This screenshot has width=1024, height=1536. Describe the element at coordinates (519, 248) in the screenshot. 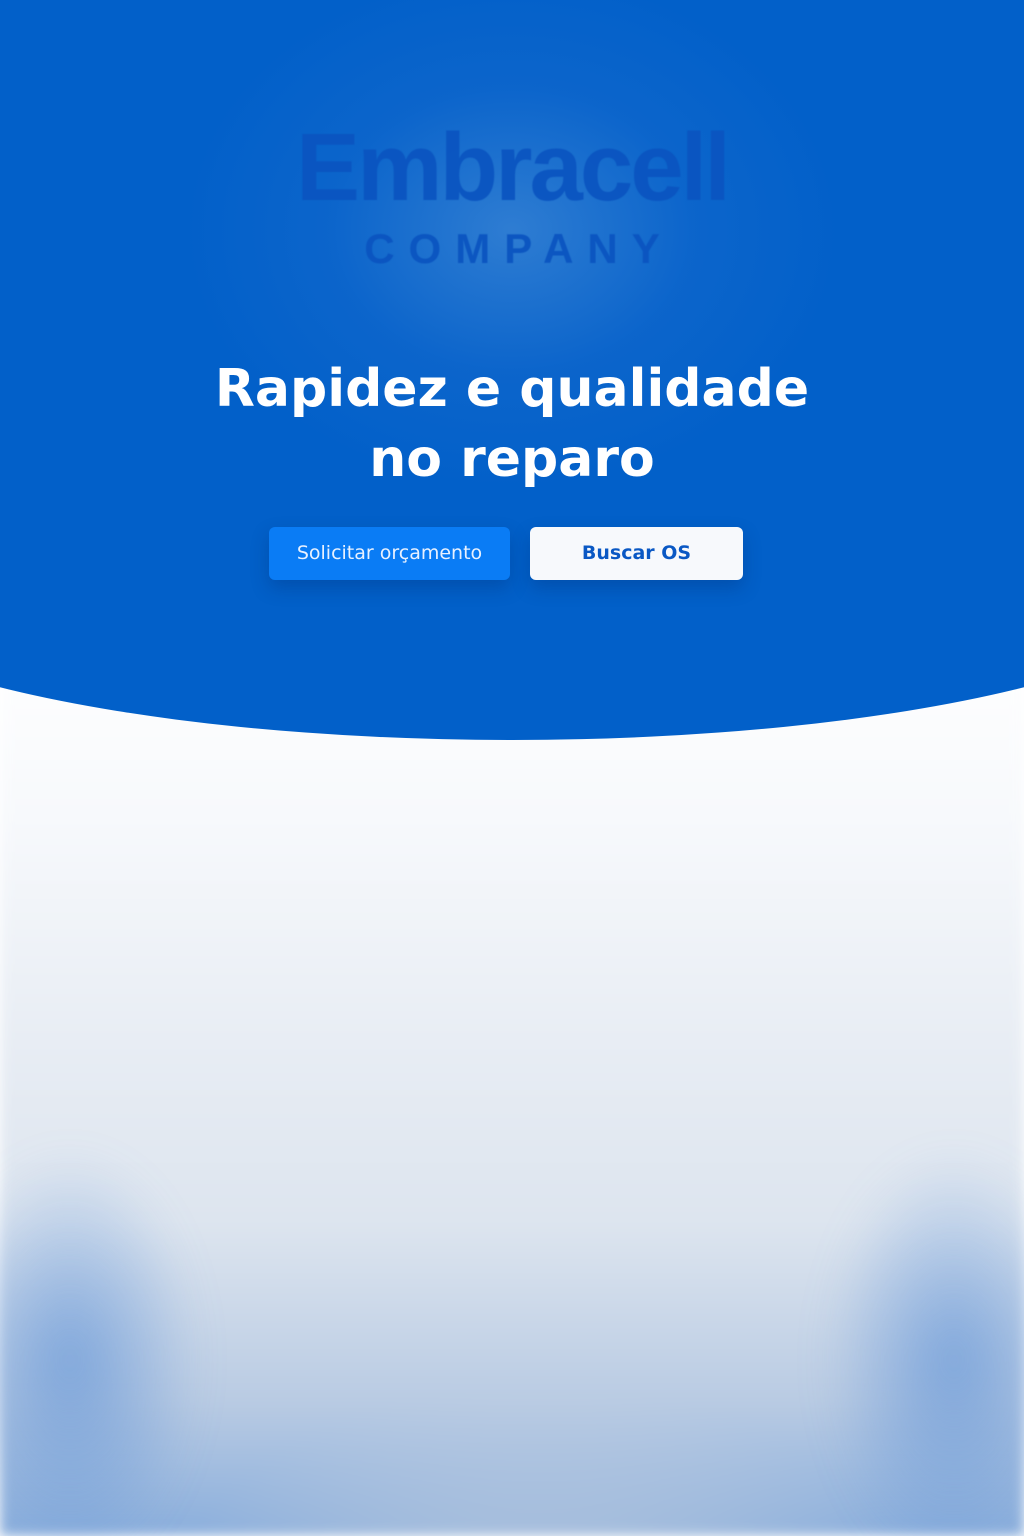

I see `brand-tagline: COMPANY` at that location.